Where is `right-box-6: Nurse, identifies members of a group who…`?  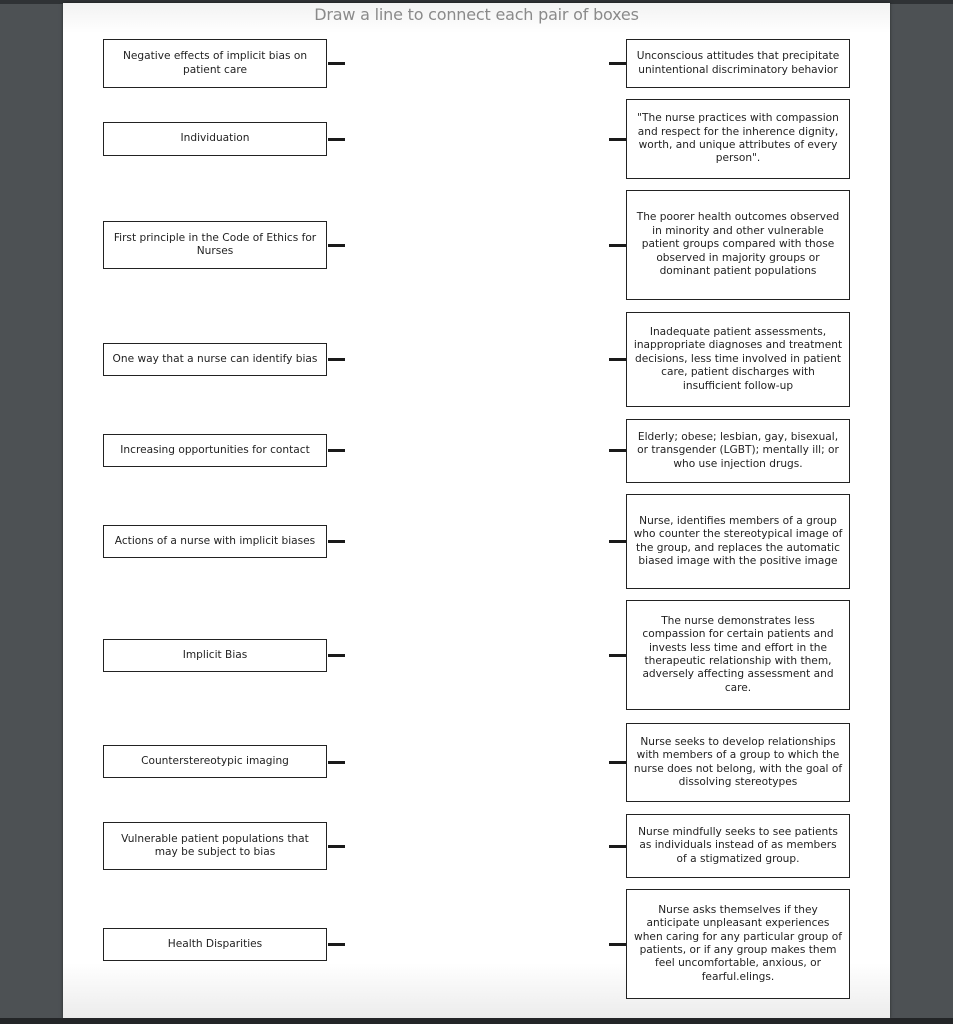
right-box-6: Nurse, identifies members of a group who… is located at coordinates (738, 541).